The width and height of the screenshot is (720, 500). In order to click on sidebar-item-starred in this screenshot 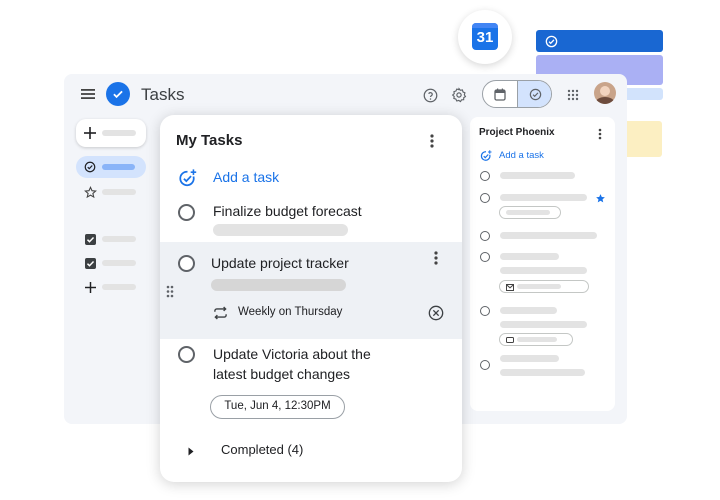, I will do `click(111, 192)`.